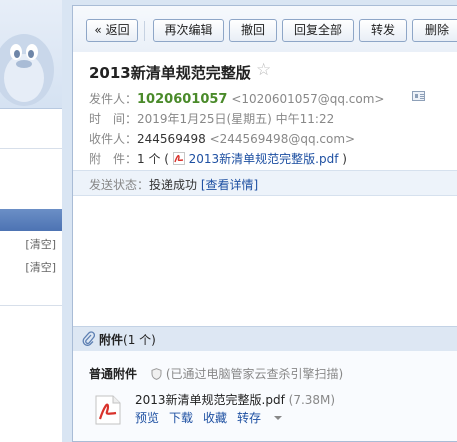  I want to click on left-sidebar: [清空] [清空], so click(31, 221).